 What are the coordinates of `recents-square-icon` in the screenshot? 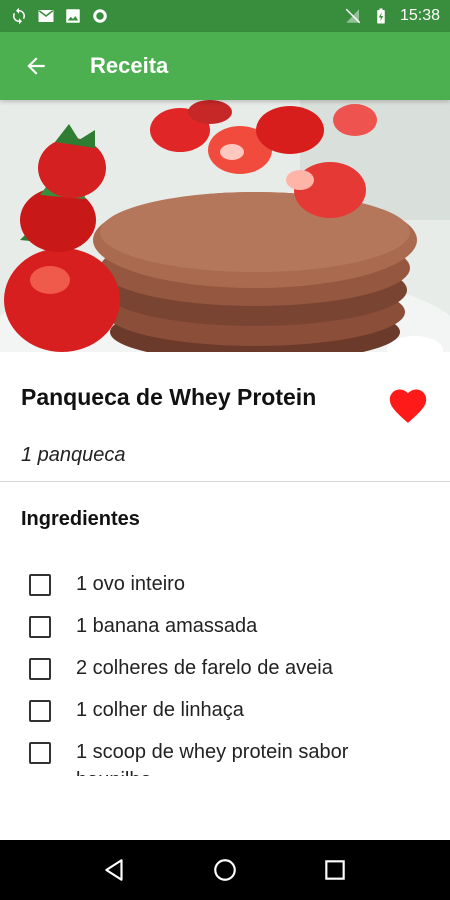 It's located at (335, 870).